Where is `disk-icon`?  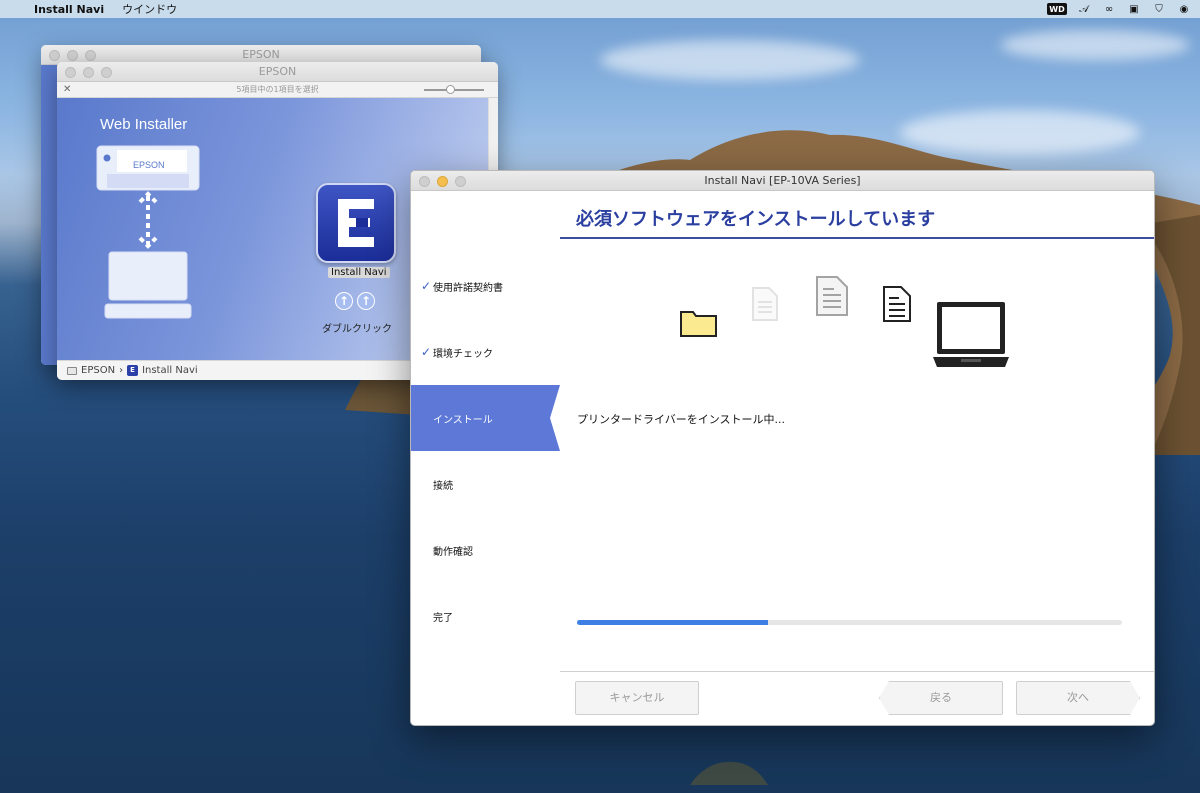 disk-icon is located at coordinates (72, 370).